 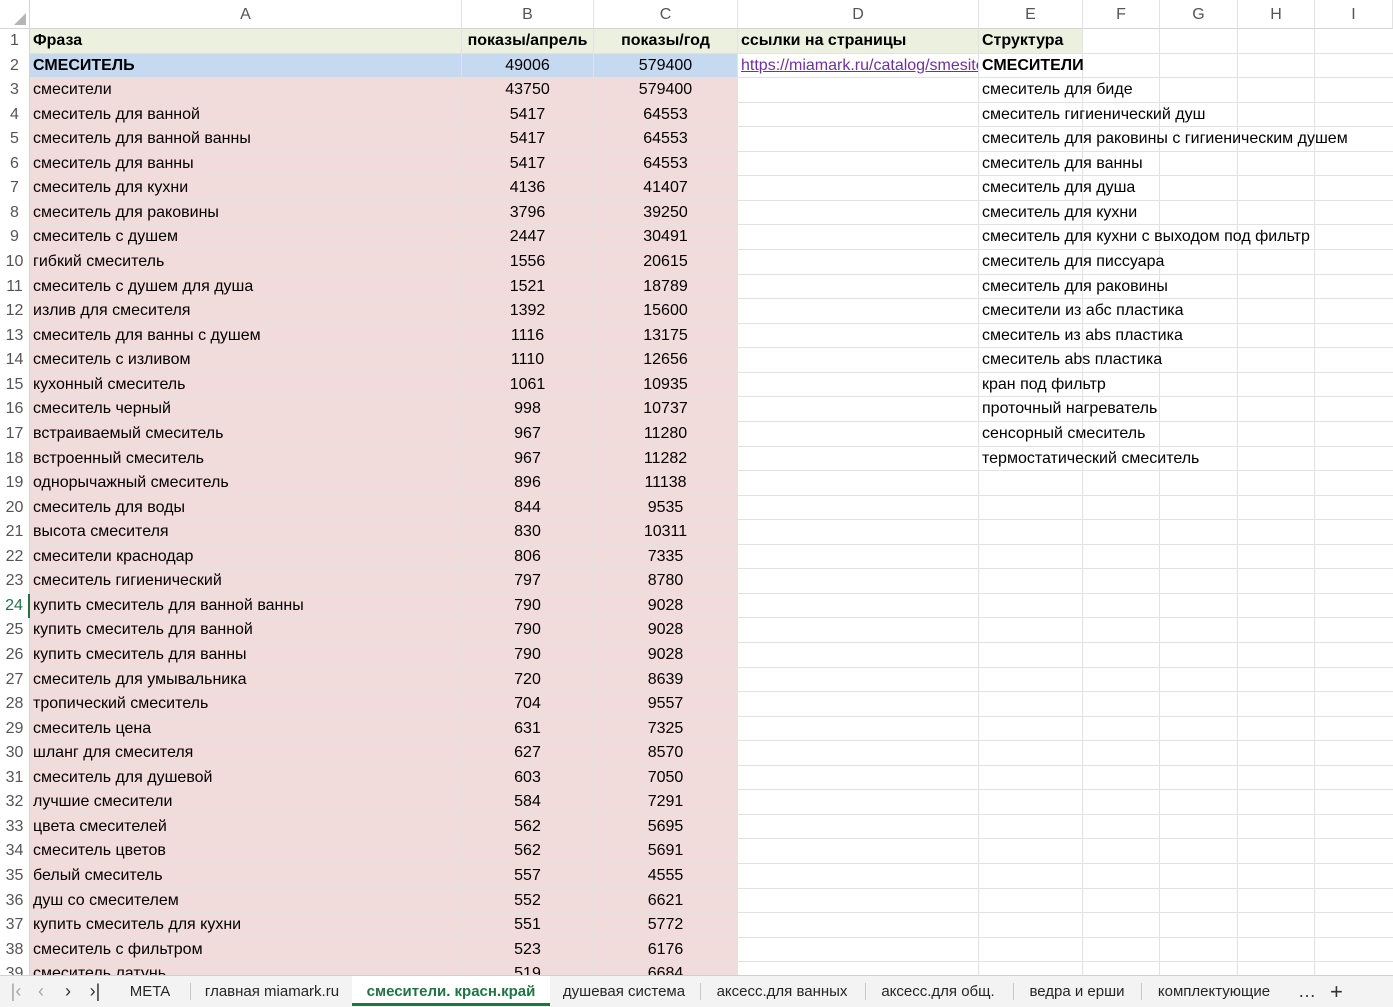 What do you see at coordinates (15, 655) in the screenshot?
I see `row-header: 26` at bounding box center [15, 655].